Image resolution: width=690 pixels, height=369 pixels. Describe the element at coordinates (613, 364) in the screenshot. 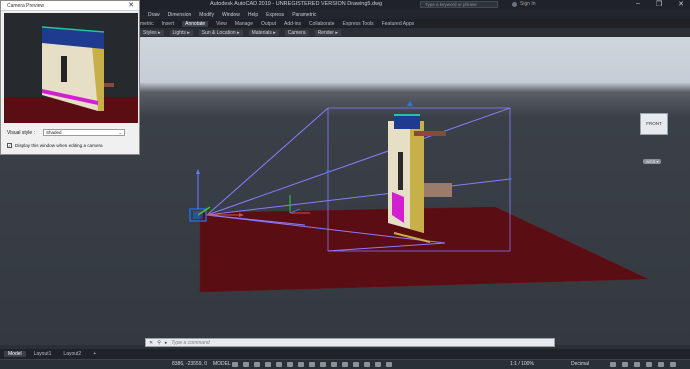

I see `quick-properties-icon` at that location.